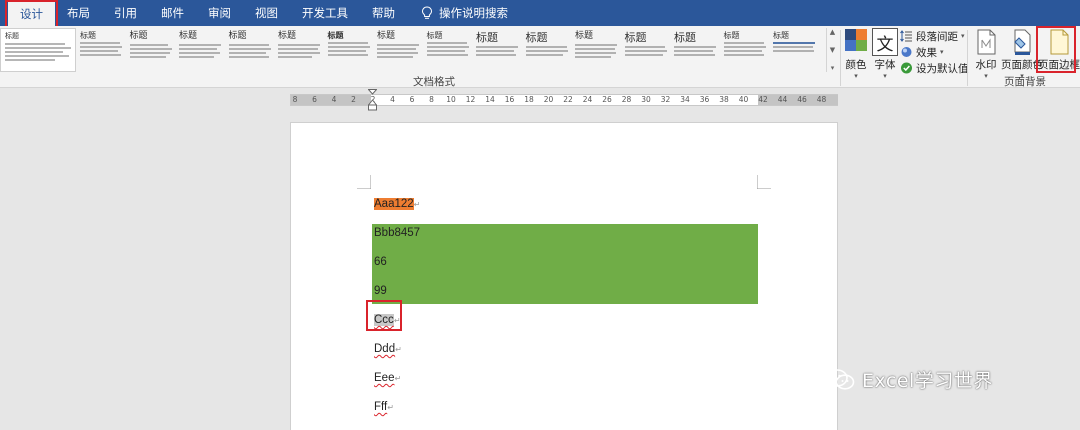 The image size is (1080, 430). What do you see at coordinates (856, 40) in the screenshot?
I see `color-palette-icon` at bounding box center [856, 40].